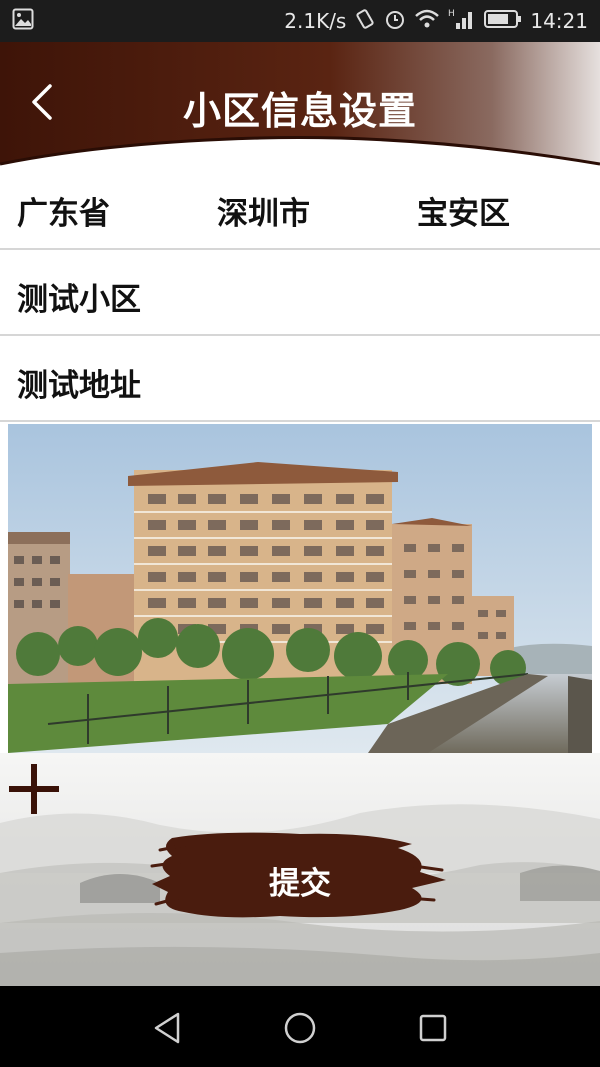 This screenshot has width=600, height=1067. What do you see at coordinates (451, 14) in the screenshot?
I see `svg-text: H` at bounding box center [451, 14].